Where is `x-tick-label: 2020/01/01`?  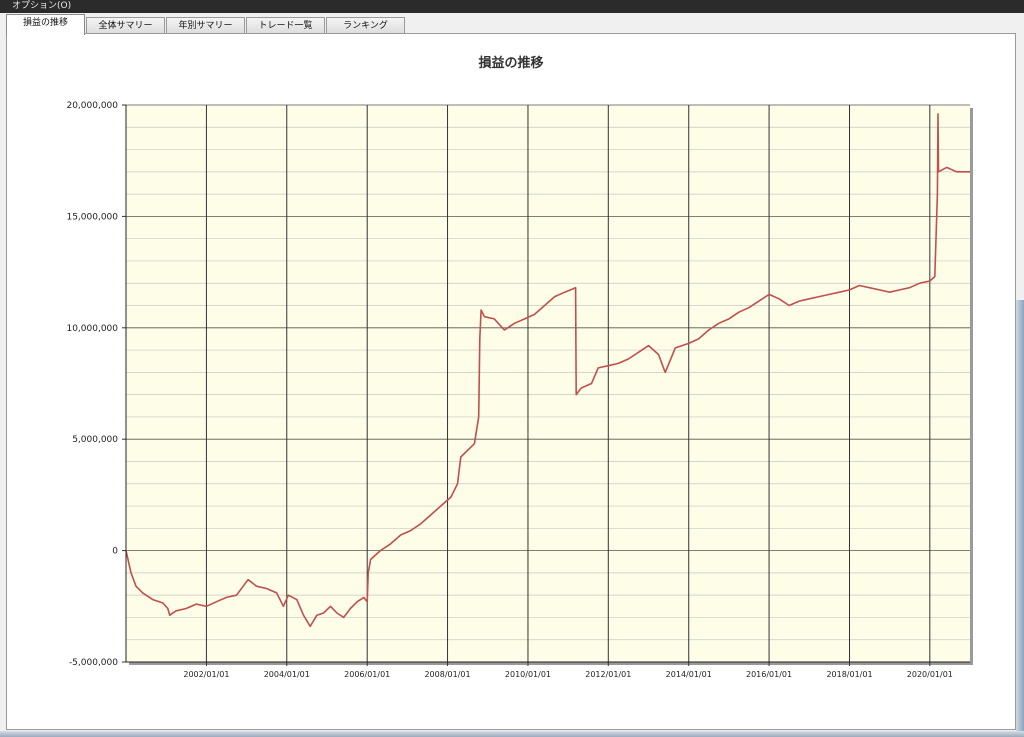
x-tick-label: 2020/01/01 is located at coordinates (930, 674).